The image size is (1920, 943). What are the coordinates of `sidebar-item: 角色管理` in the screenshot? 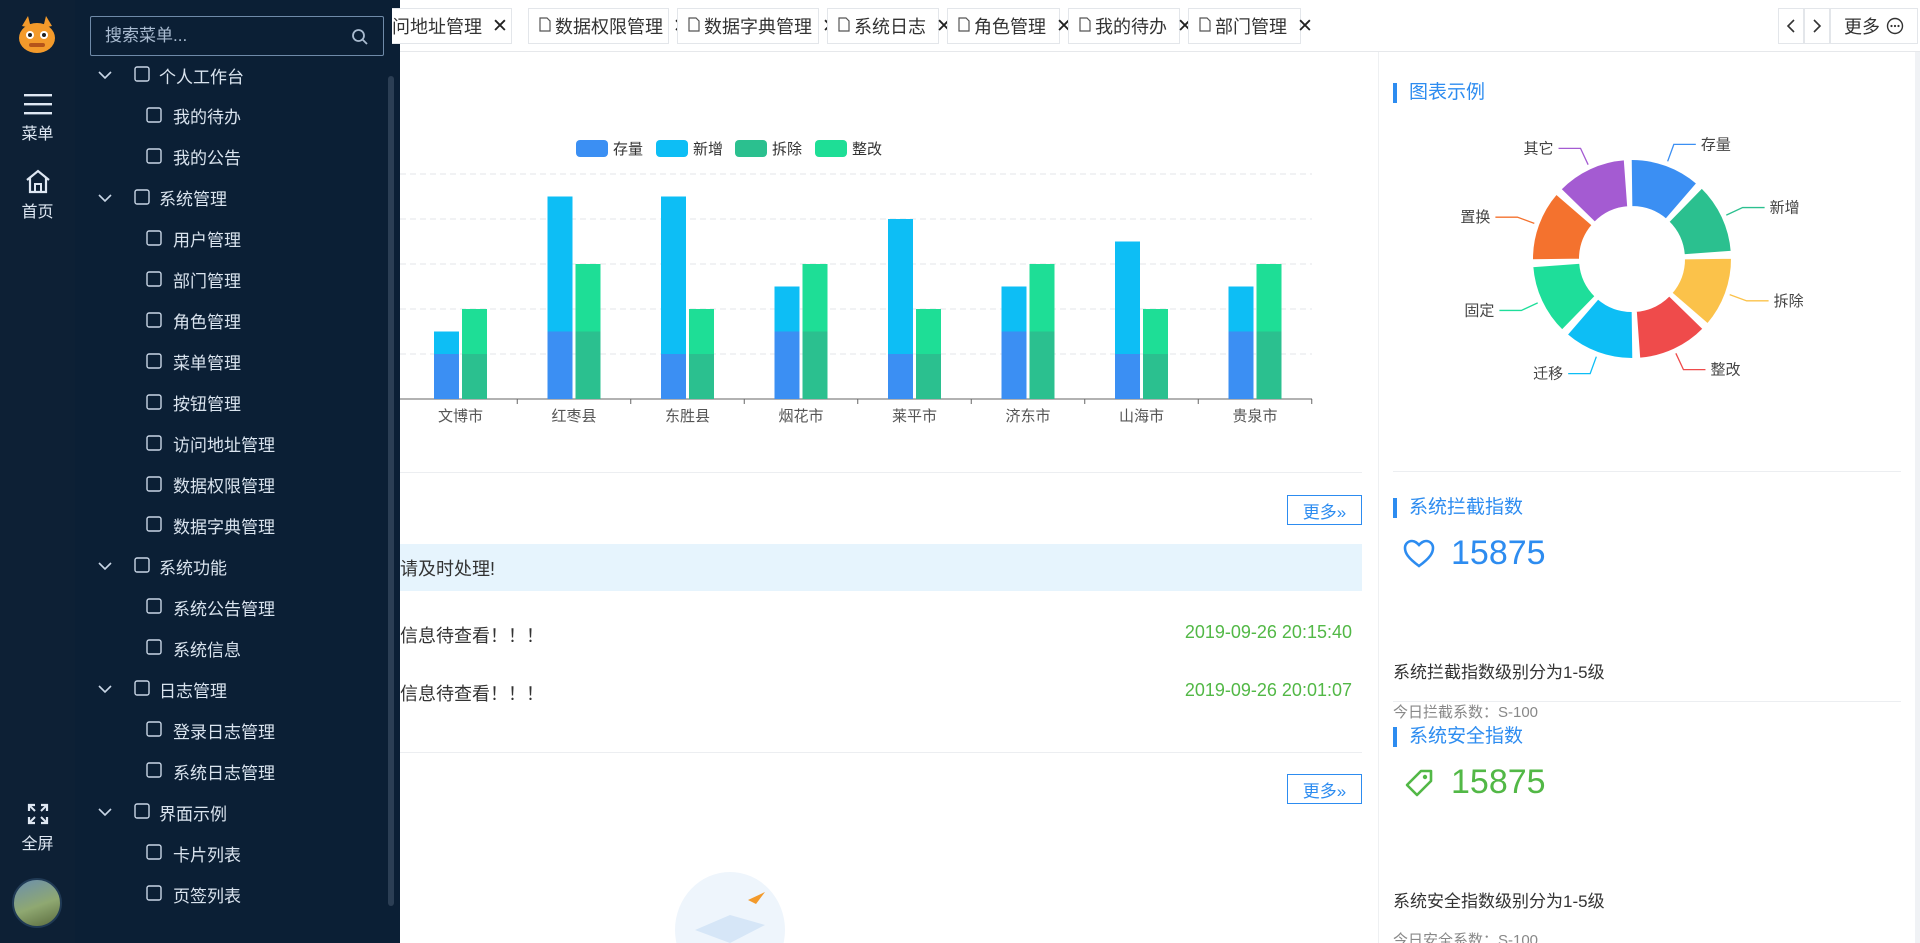 It's located at (158, 321).